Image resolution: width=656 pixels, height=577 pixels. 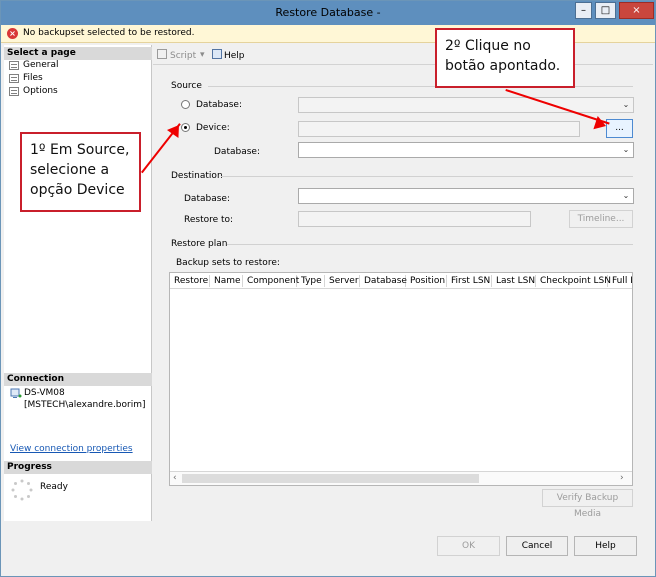 I want to click on help-button: Help, so click(x=230, y=55).